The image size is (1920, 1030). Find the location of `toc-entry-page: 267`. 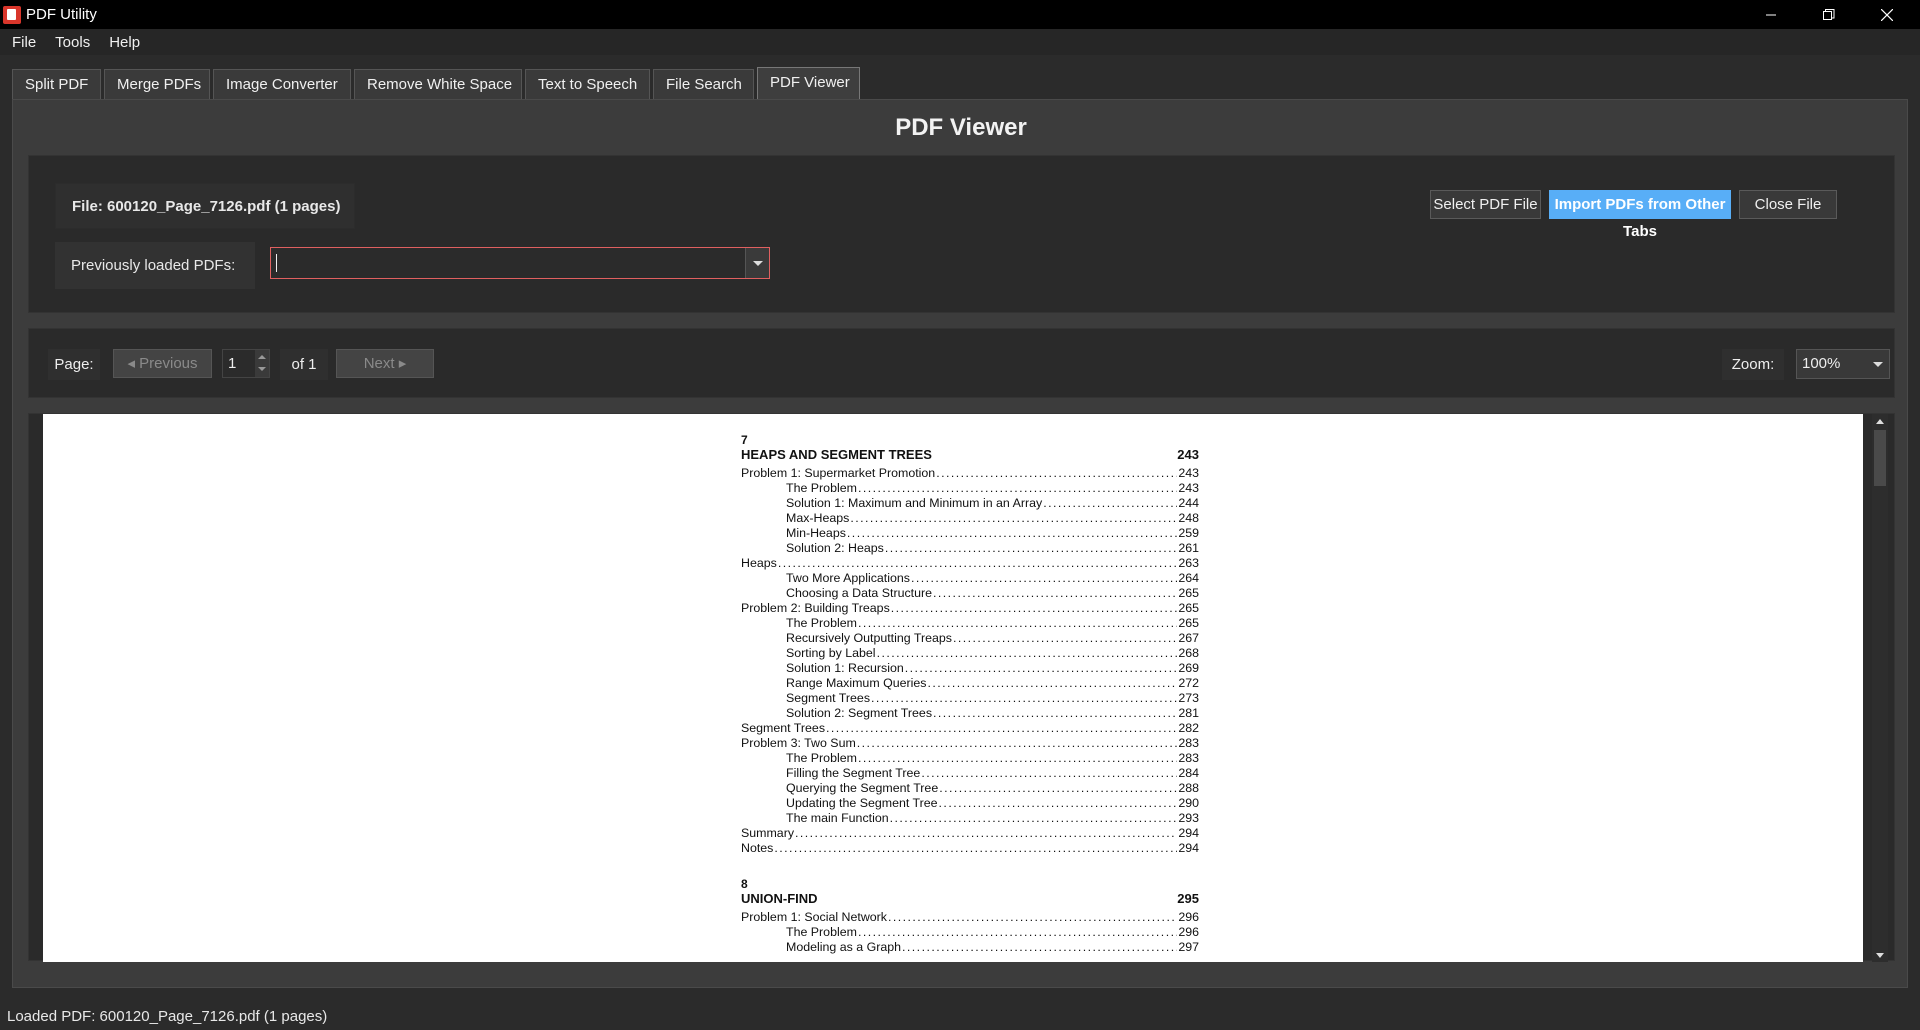

toc-entry-page: 267 is located at coordinates (1188, 638).